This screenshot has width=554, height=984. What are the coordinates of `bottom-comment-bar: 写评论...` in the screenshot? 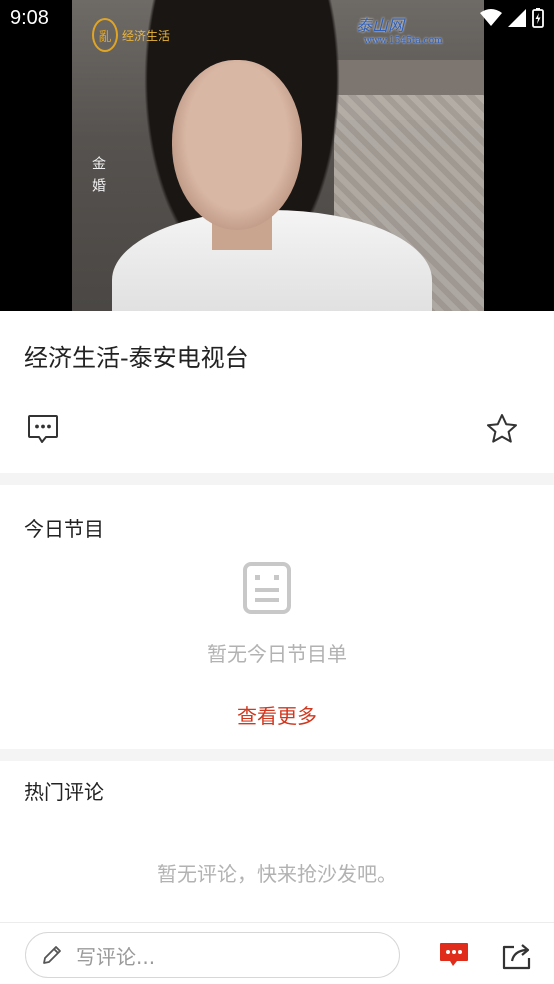 It's located at (277, 953).